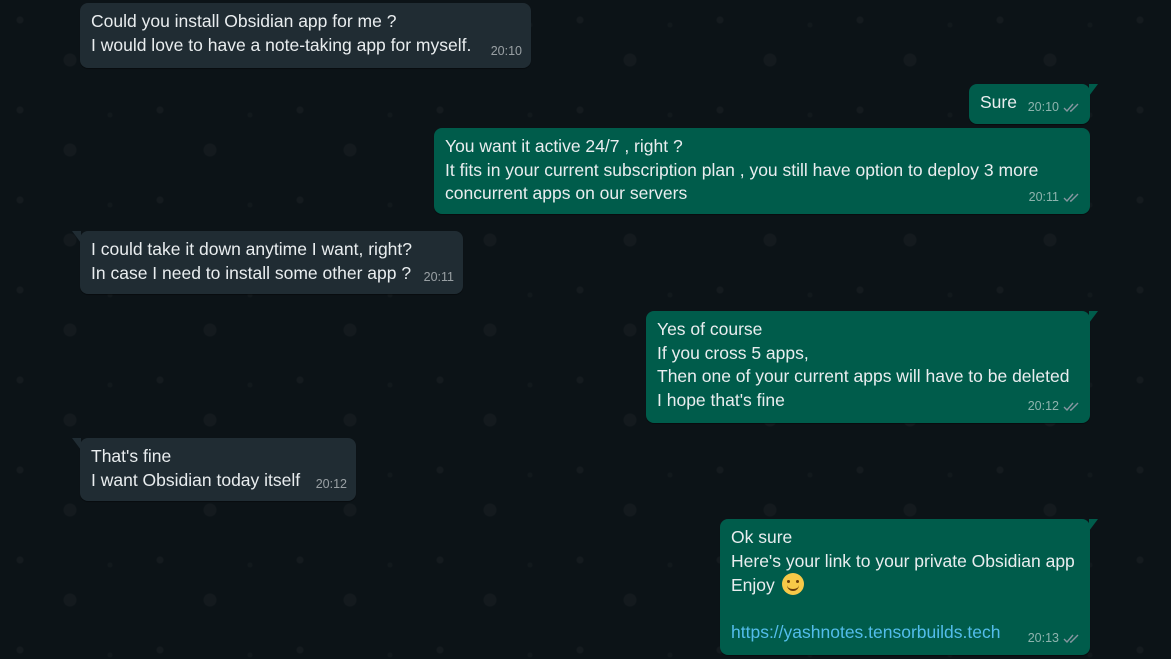  I want to click on smiling-face-emoji, so click(792, 584).